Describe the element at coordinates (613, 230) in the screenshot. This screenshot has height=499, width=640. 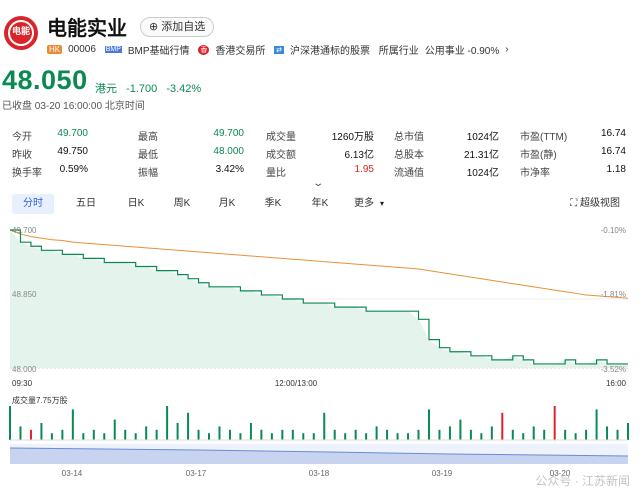
I see `pct-tick: -0.10%` at that location.